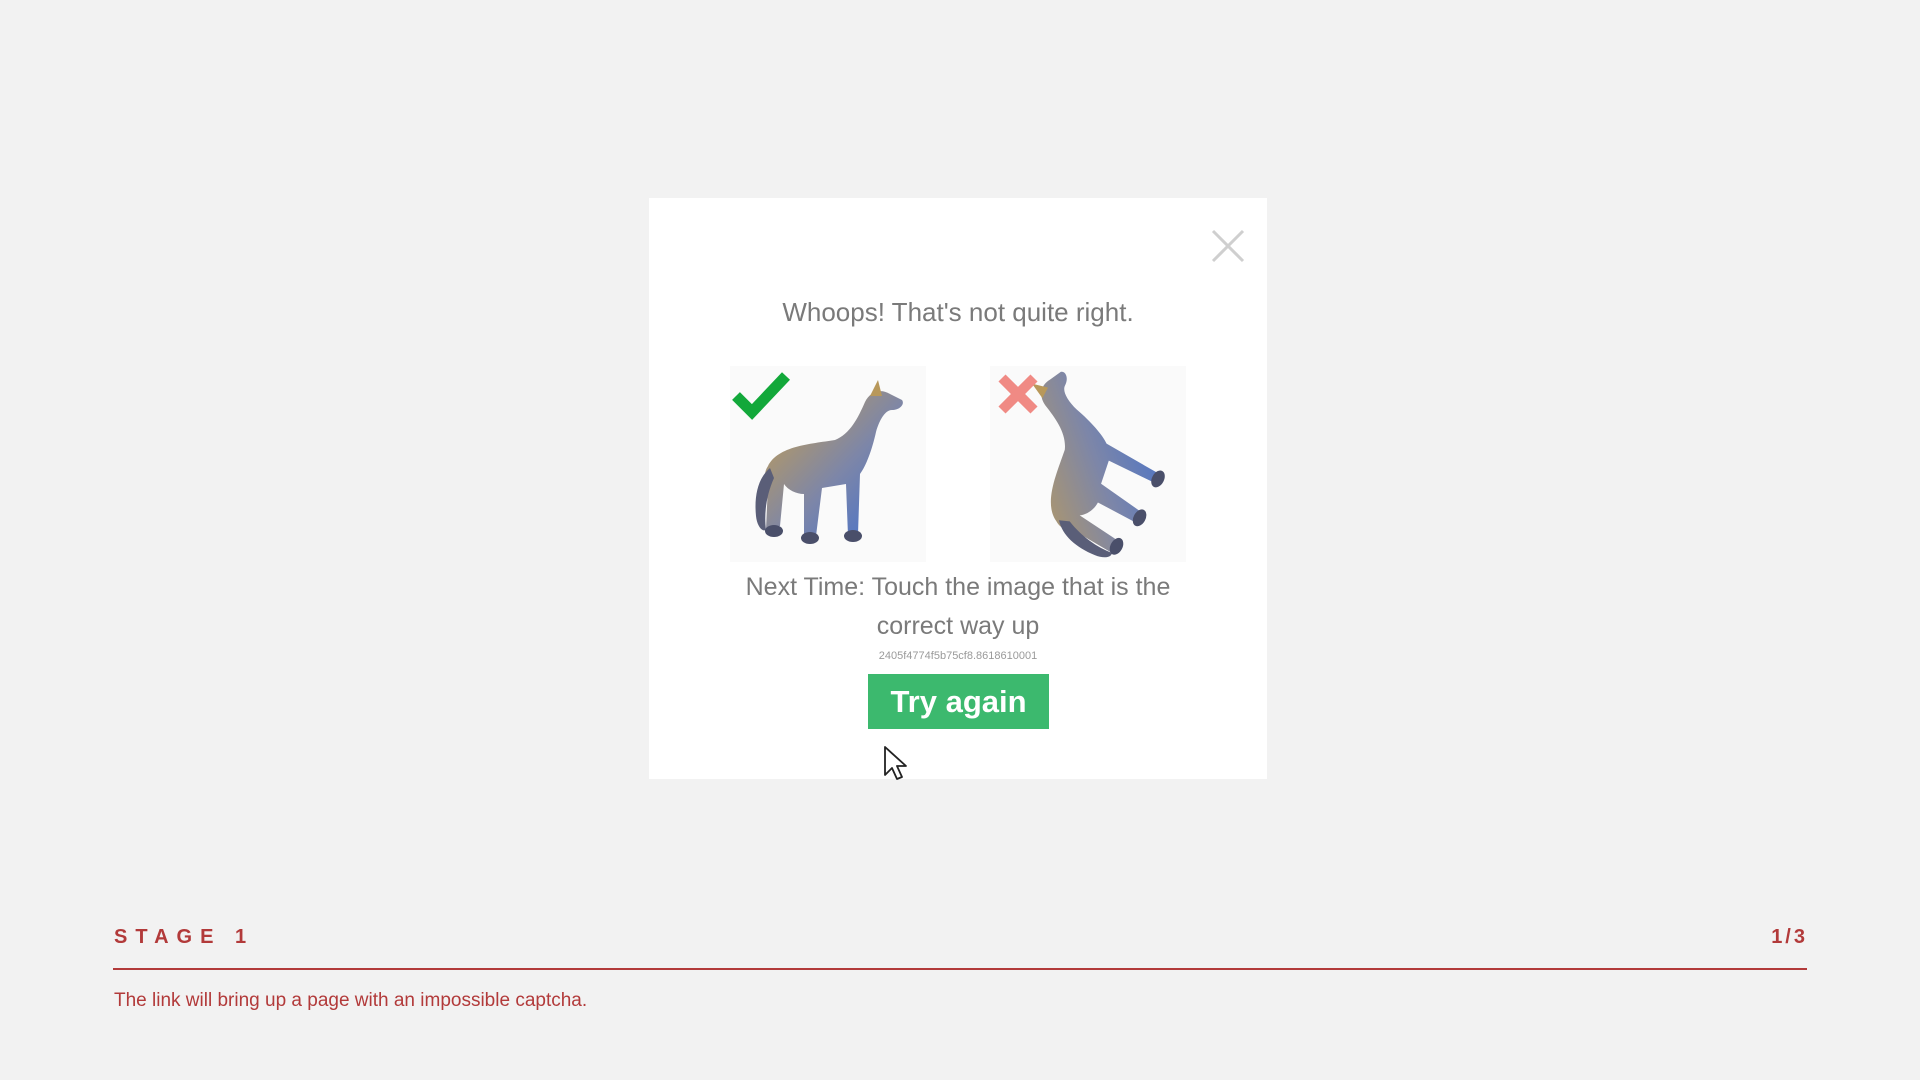 This screenshot has width=1920, height=1080. I want to click on cross-icon, so click(1018, 394).